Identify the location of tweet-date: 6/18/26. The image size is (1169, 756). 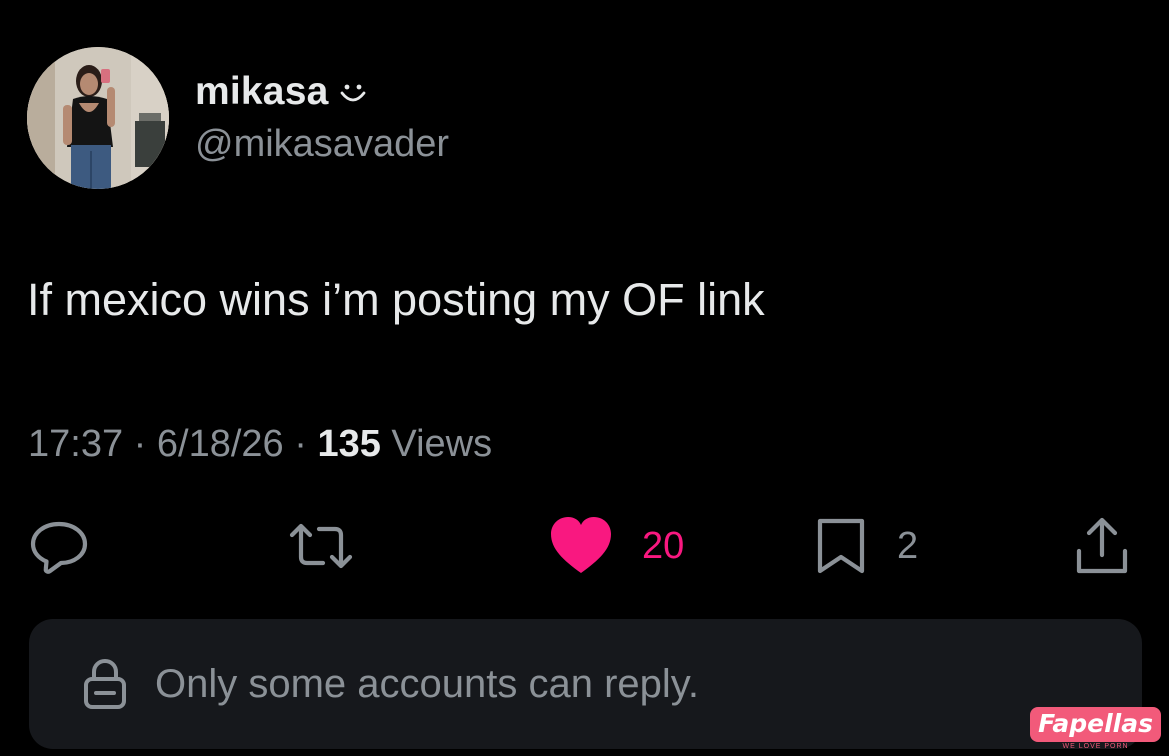
(220, 444).